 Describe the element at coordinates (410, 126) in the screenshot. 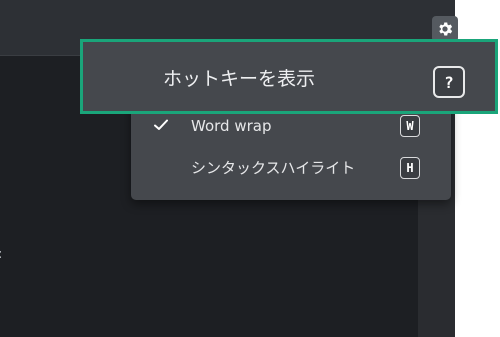

I see `hotkey-badge: W` at that location.